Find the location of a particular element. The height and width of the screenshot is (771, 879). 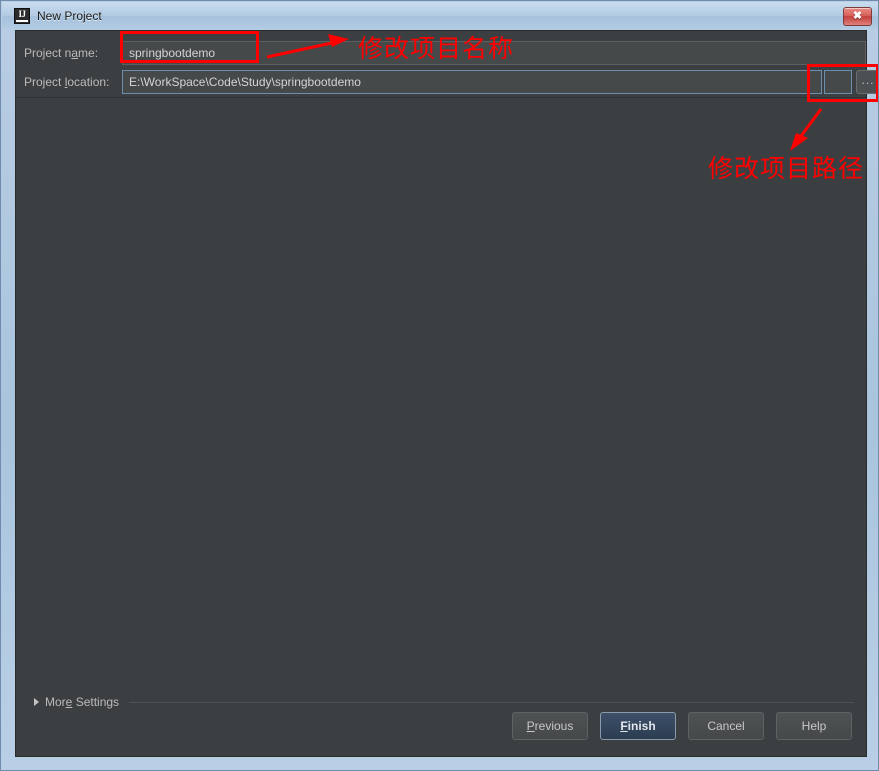

close-icon: ✖ is located at coordinates (857, 16).